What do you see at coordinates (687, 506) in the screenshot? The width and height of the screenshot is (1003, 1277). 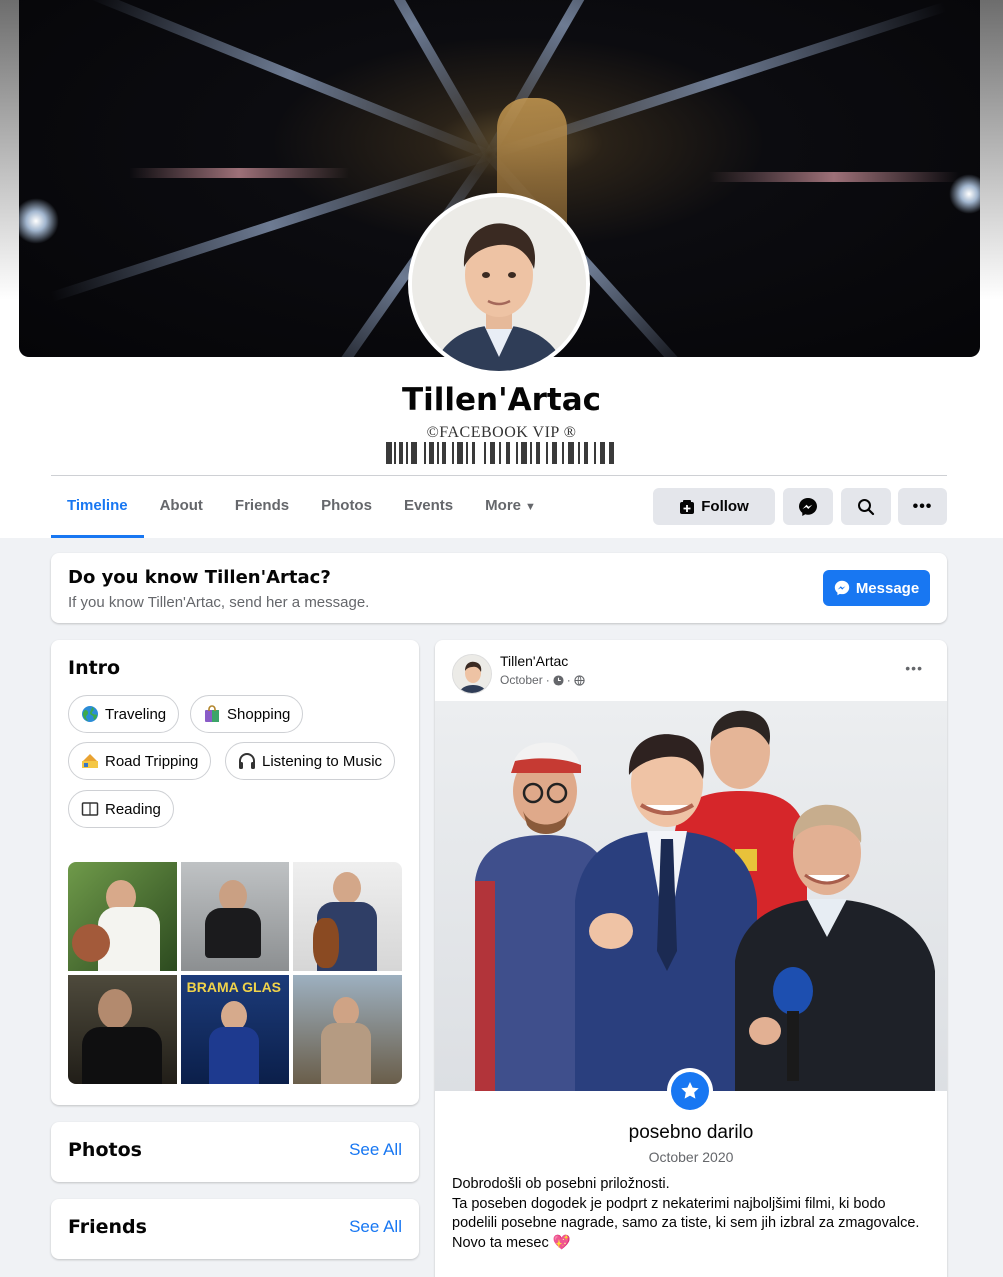 I see `follow-icon` at bounding box center [687, 506].